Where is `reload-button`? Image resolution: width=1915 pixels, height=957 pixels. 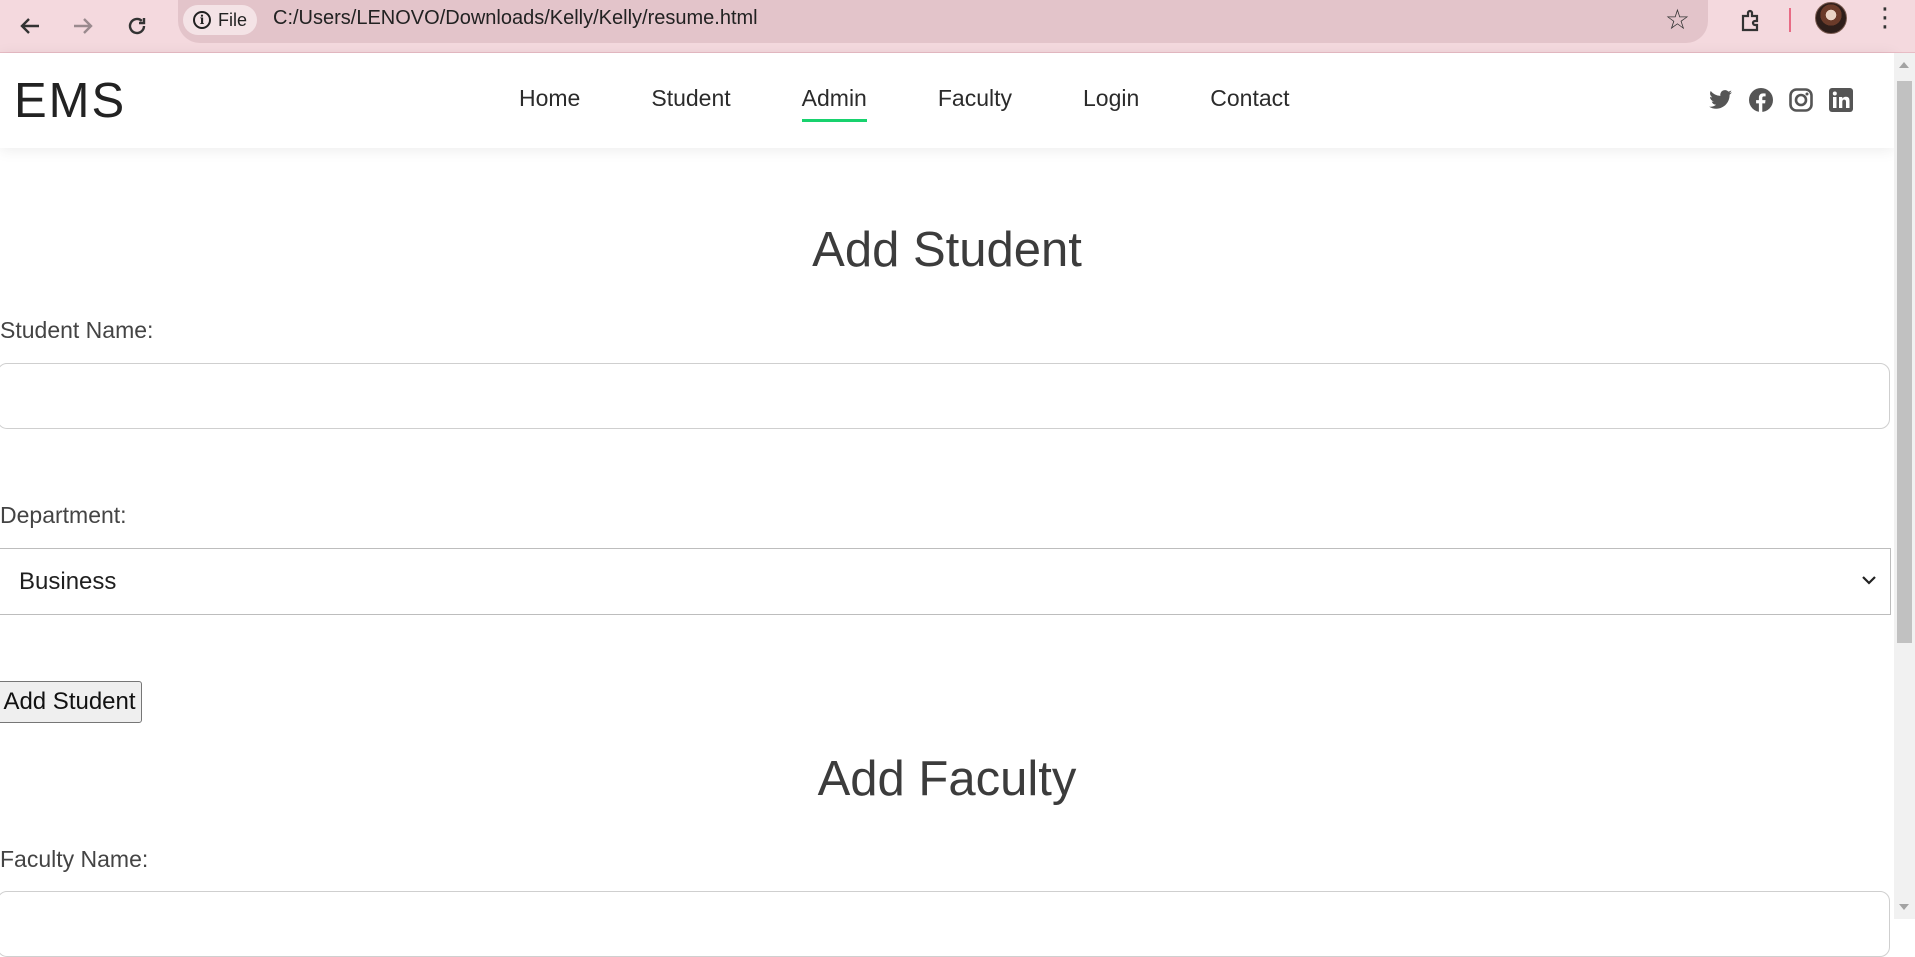
reload-button is located at coordinates (137, 26).